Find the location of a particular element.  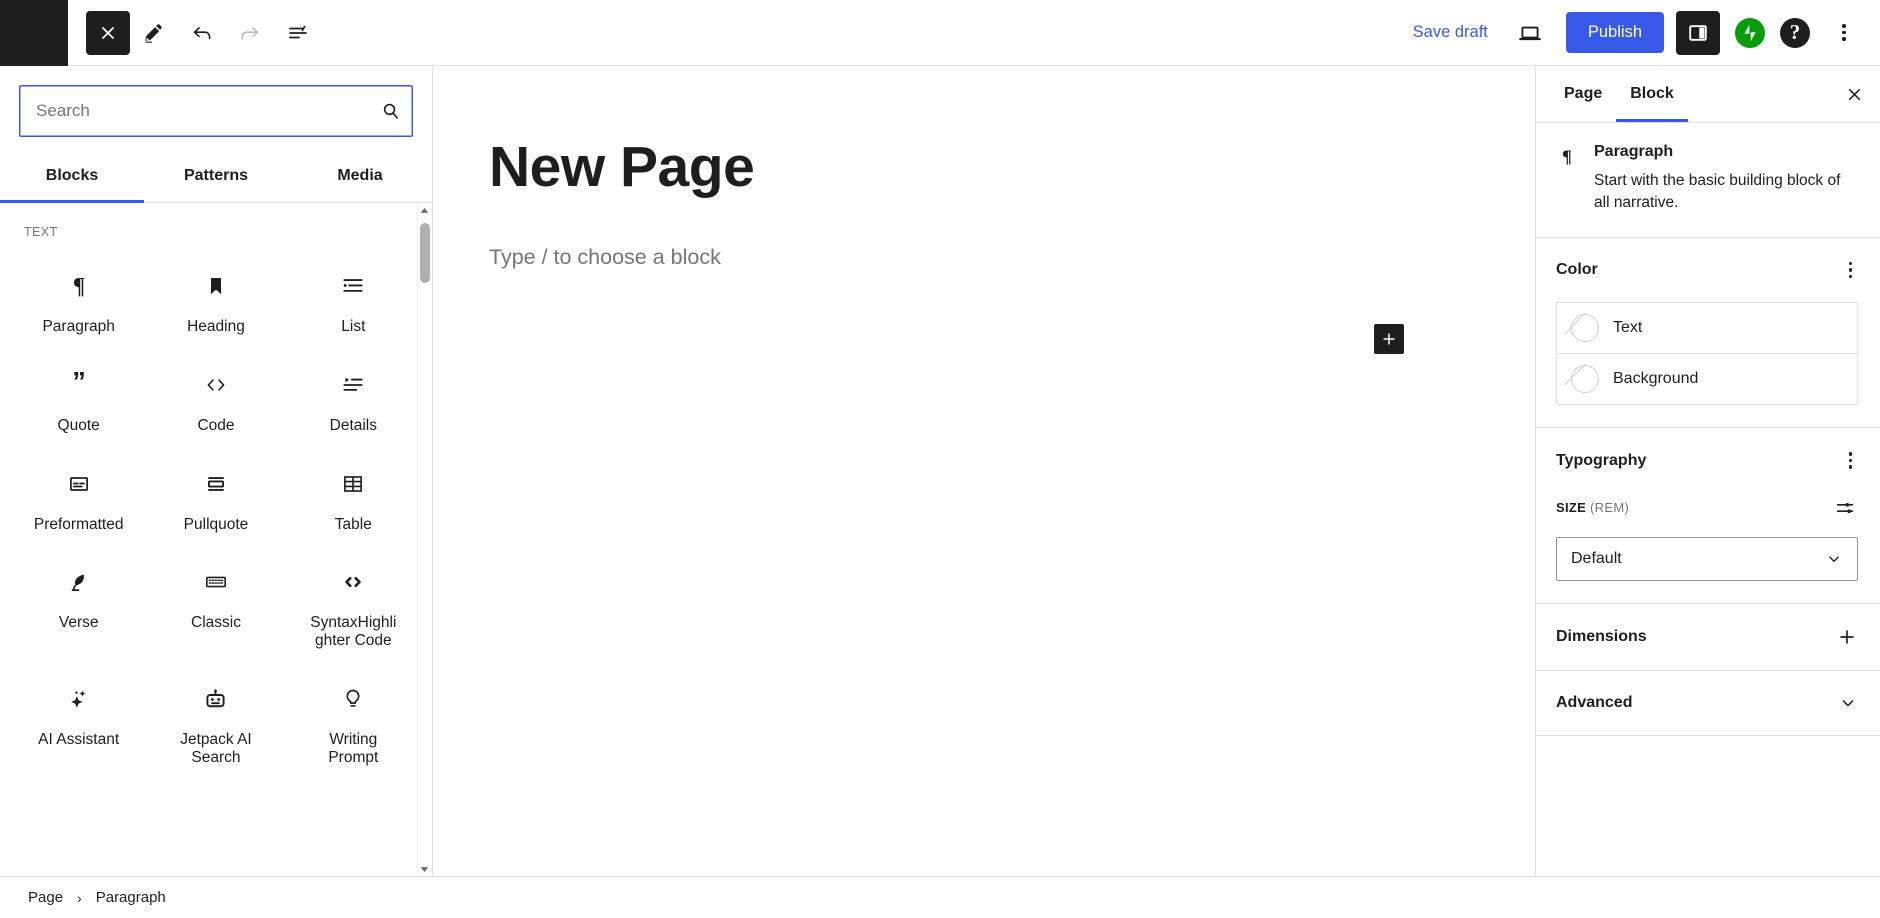

more-options-kebab-icon is located at coordinates (1850, 270).